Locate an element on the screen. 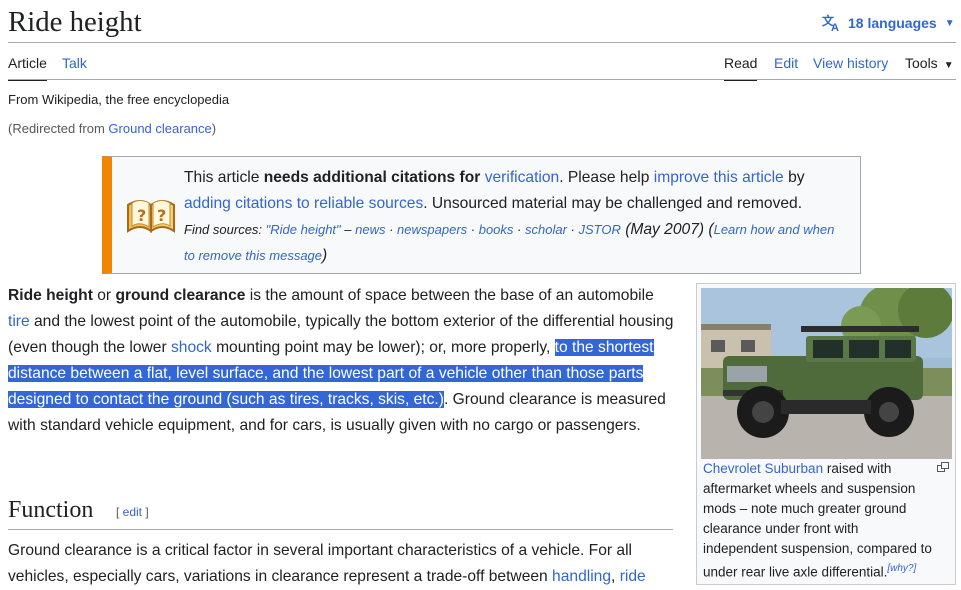 The width and height of the screenshot is (961, 590). notice-text: . Please help is located at coordinates (606, 177).